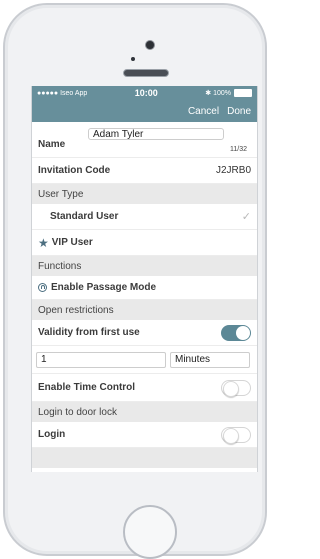  Describe the element at coordinates (238, 149) in the screenshot. I see `name-counter: 11/32` at that location.